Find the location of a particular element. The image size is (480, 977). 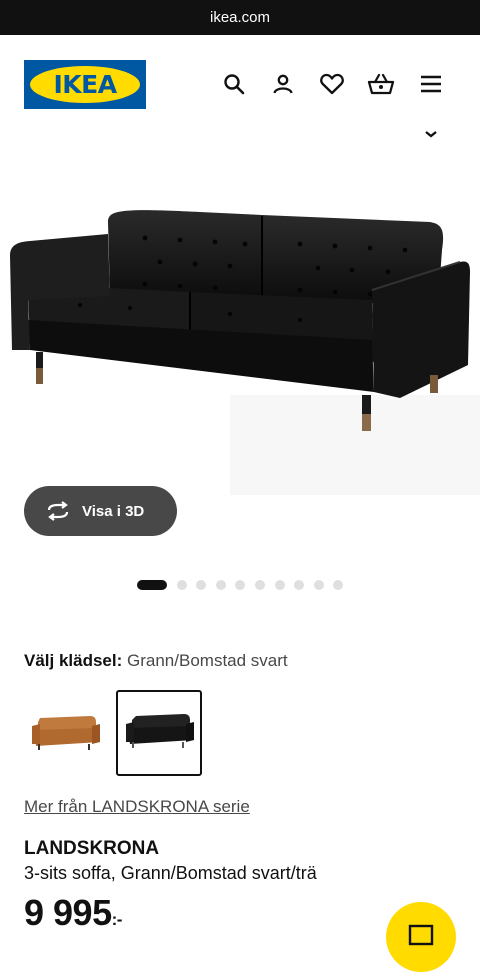

basket-icon is located at coordinates (381, 84).